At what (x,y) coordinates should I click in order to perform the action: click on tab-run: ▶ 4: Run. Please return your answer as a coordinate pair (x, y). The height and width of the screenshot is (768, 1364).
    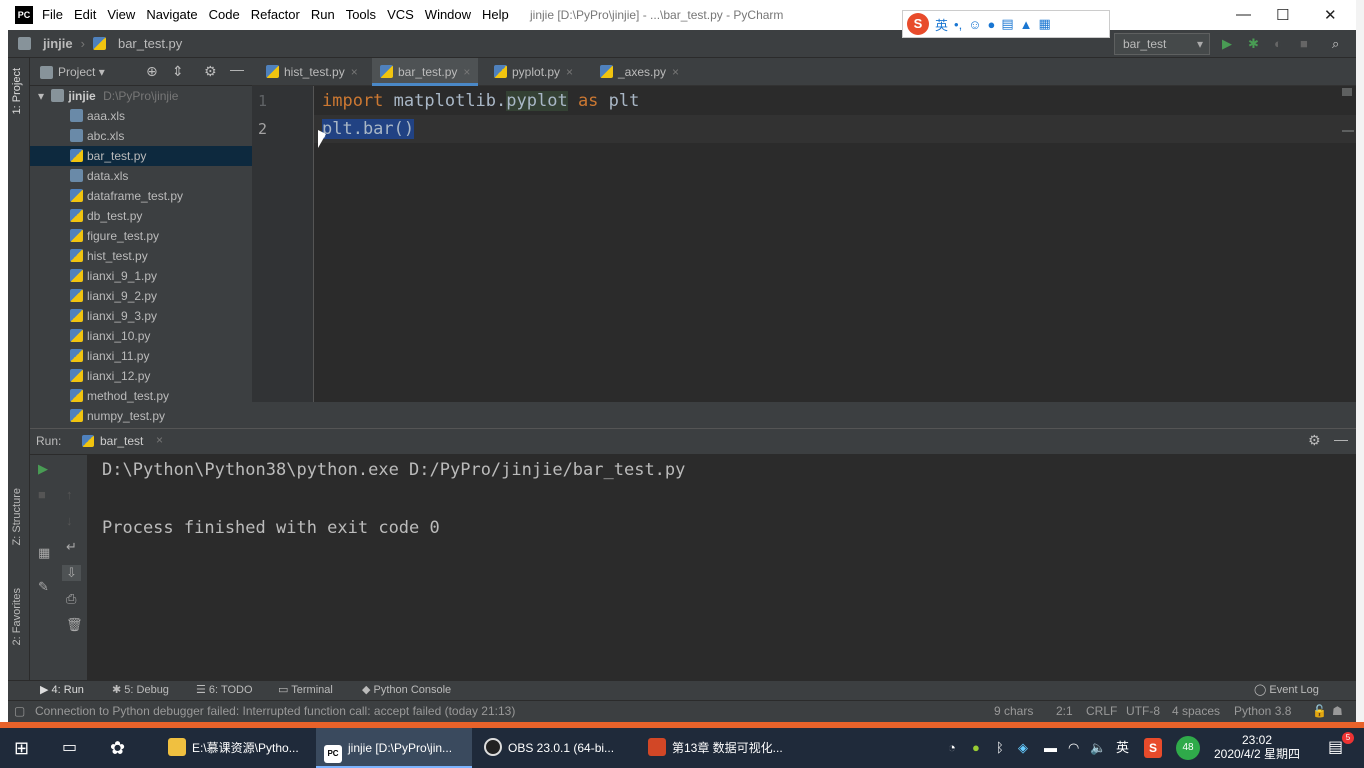
    Looking at the image, I should click on (62, 689).